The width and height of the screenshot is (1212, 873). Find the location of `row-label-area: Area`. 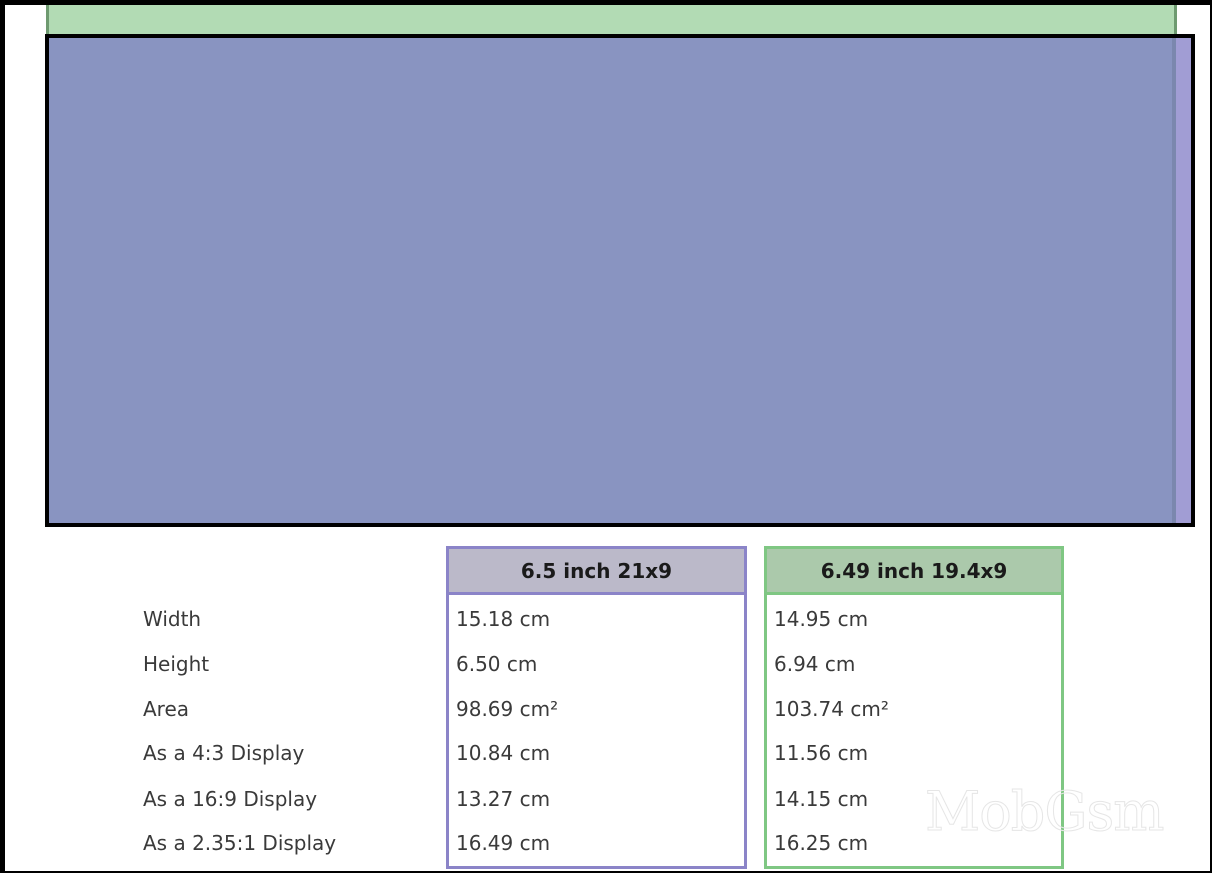

row-label-area: Area is located at coordinates (166, 709).